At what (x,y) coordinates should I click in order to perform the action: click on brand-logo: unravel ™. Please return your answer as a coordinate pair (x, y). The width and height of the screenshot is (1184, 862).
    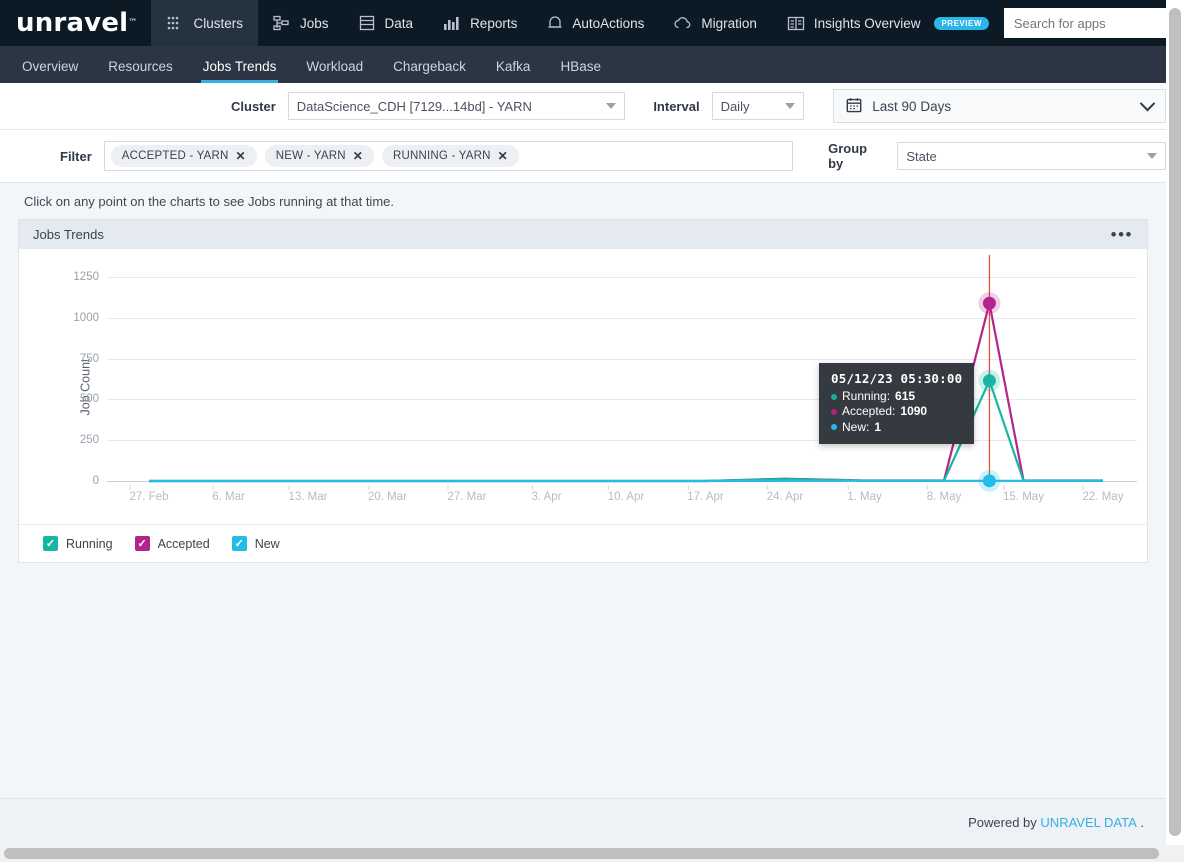
    Looking at the image, I should click on (75, 23).